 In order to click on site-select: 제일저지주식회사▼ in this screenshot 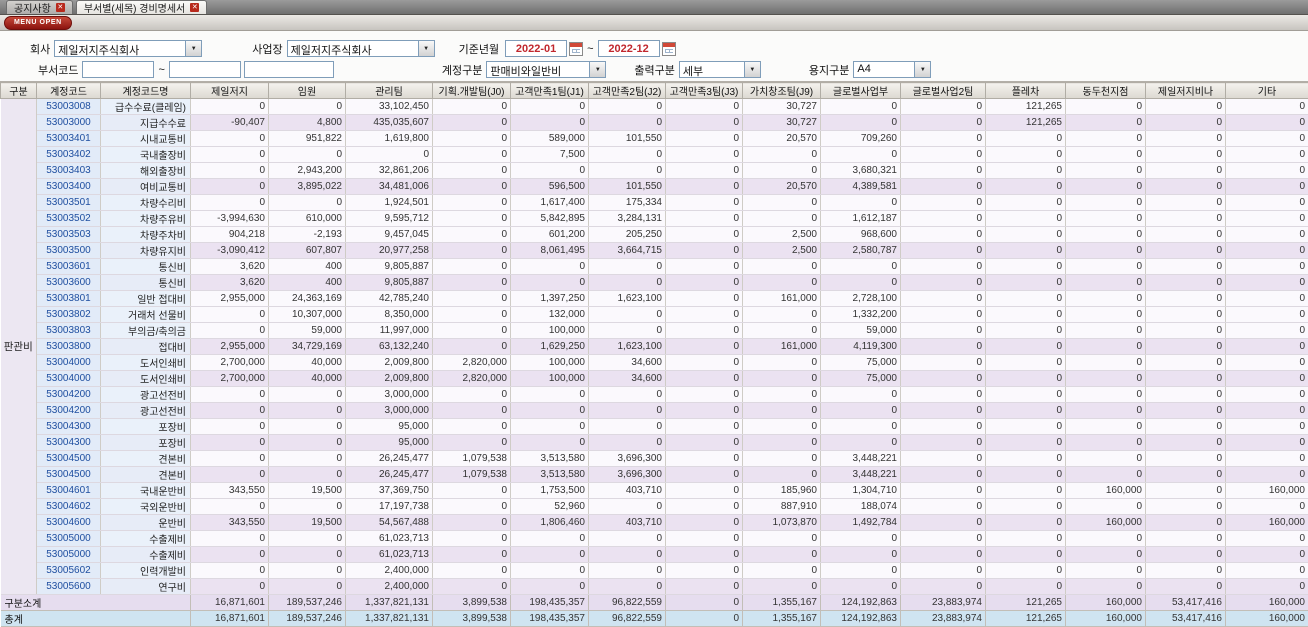, I will do `click(361, 48)`.